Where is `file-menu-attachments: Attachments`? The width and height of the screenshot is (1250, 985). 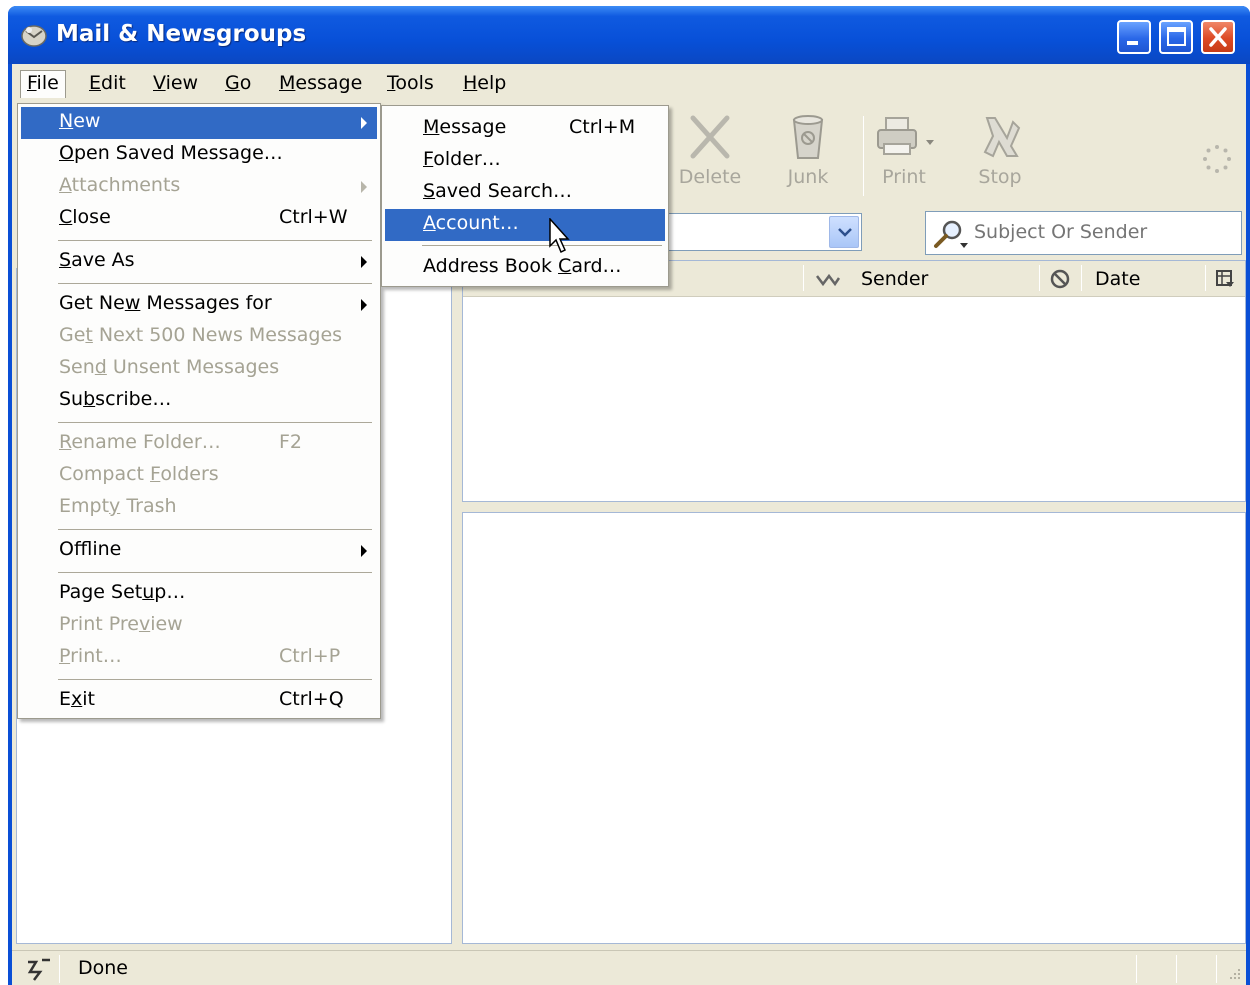
file-menu-attachments: Attachments is located at coordinates (199, 187).